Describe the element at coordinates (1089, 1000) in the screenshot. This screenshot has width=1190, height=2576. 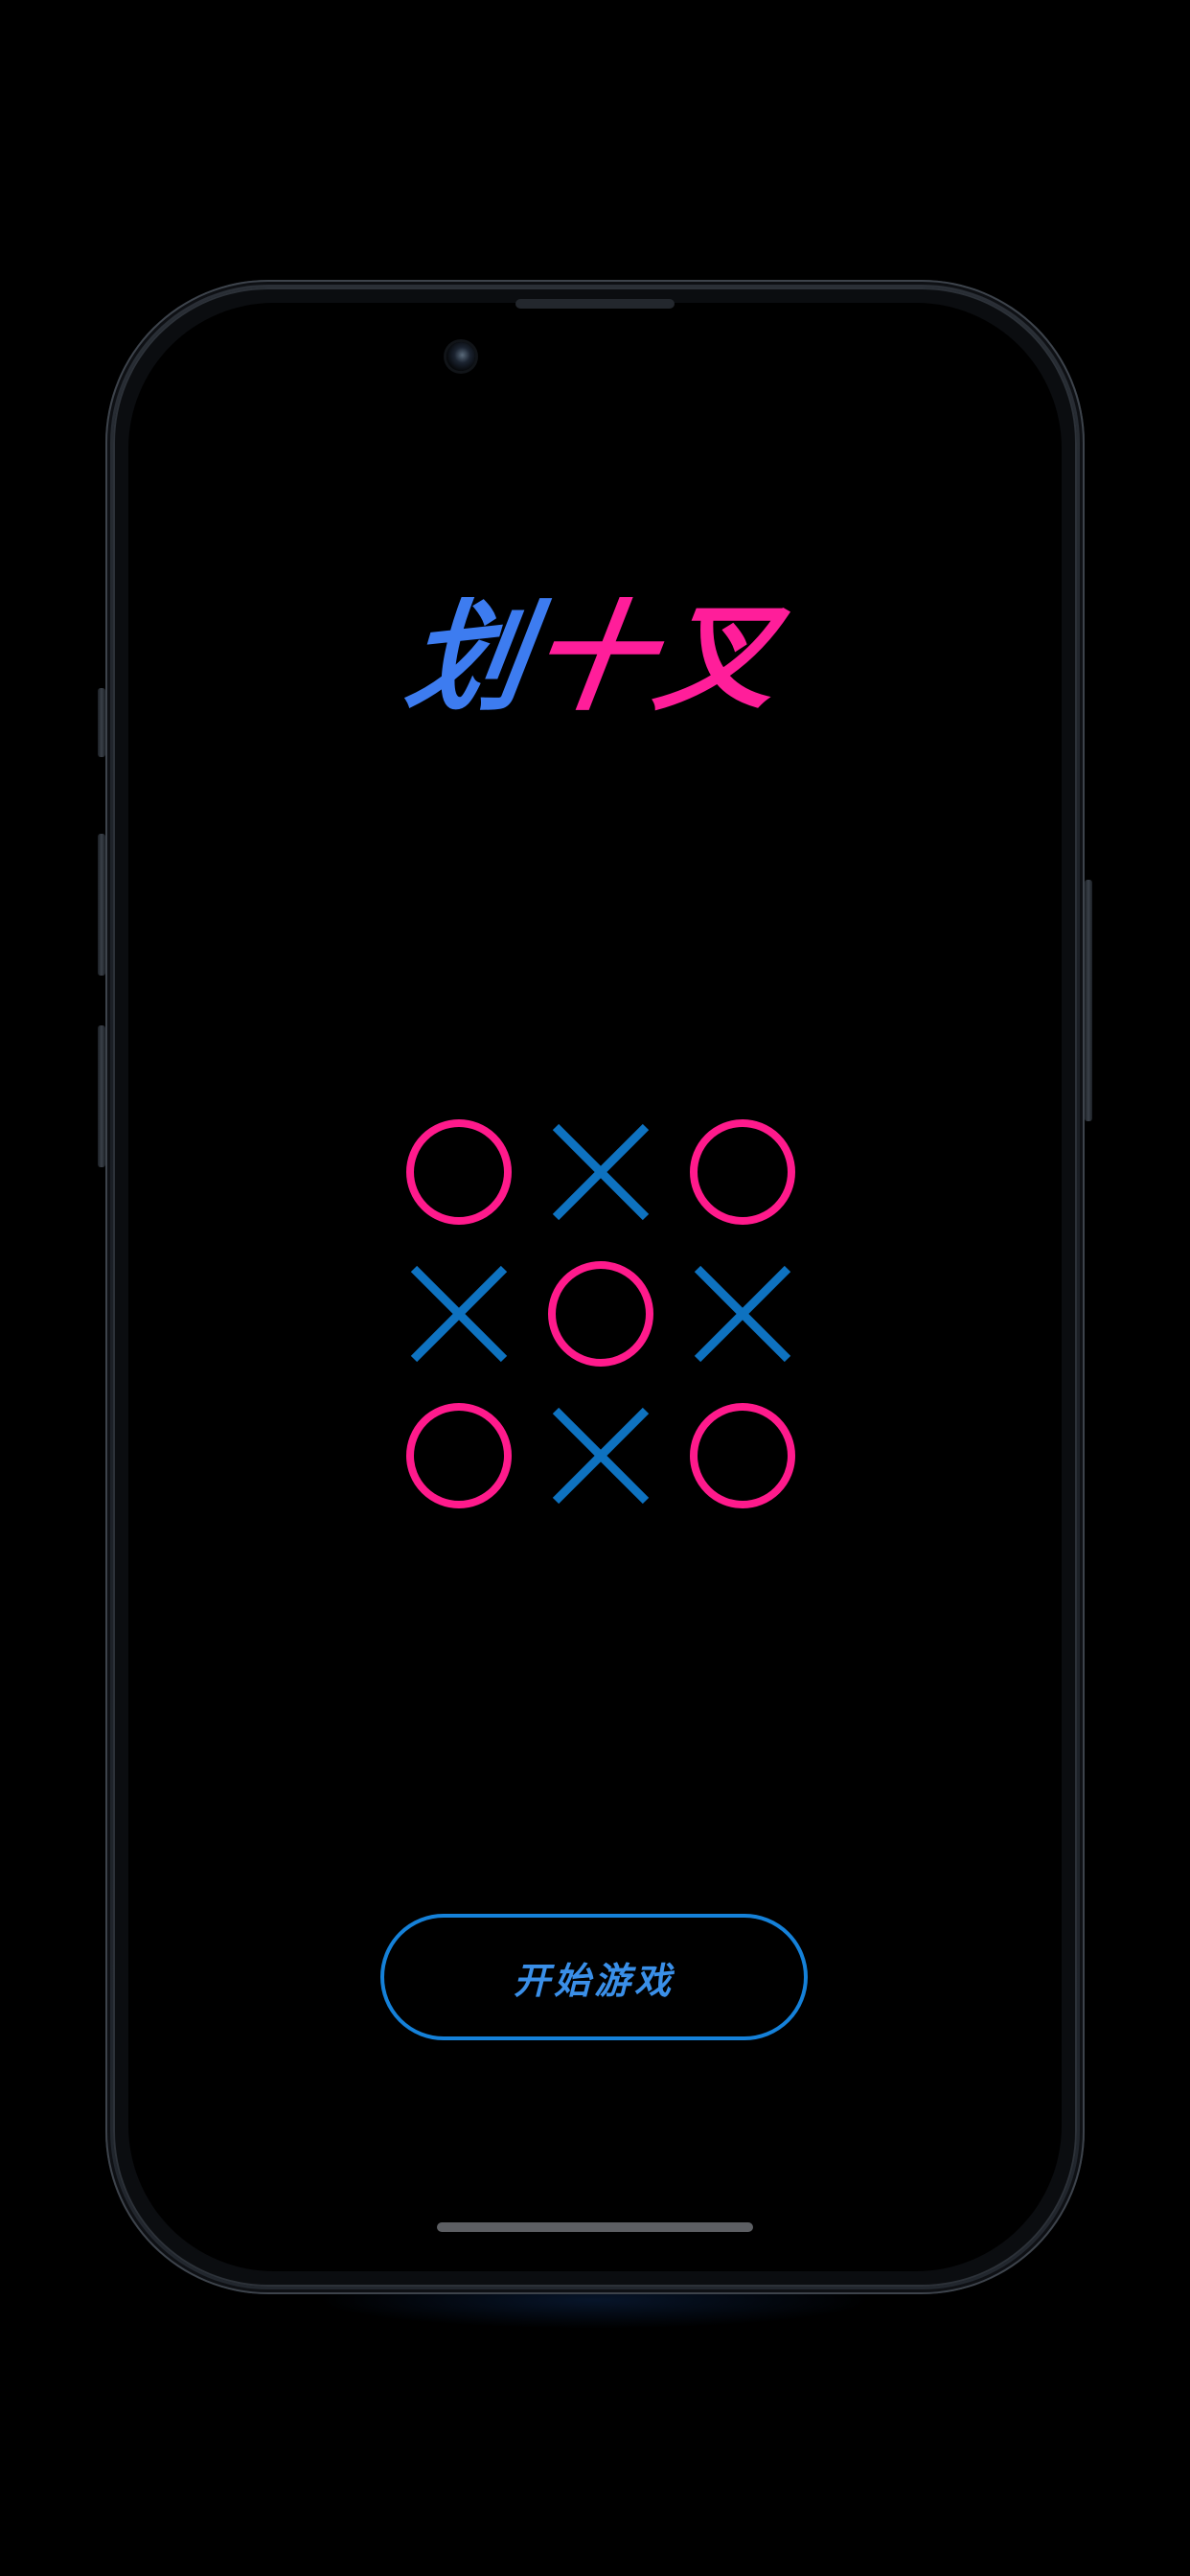
I see `power-button` at that location.